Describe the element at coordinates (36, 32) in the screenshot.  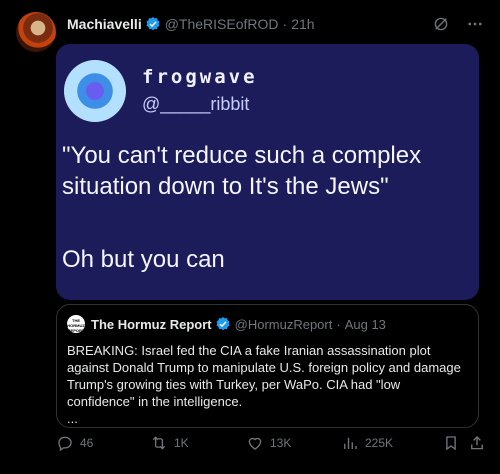
I see `author-avatar` at that location.